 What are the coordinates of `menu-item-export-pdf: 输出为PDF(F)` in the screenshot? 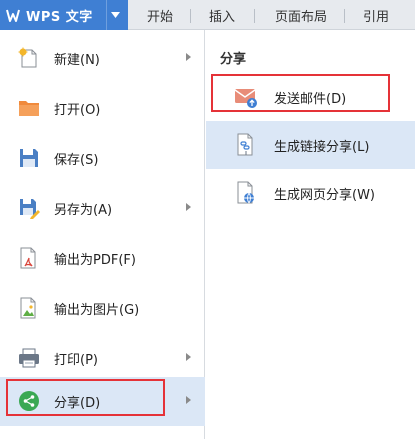 It's located at (102, 258).